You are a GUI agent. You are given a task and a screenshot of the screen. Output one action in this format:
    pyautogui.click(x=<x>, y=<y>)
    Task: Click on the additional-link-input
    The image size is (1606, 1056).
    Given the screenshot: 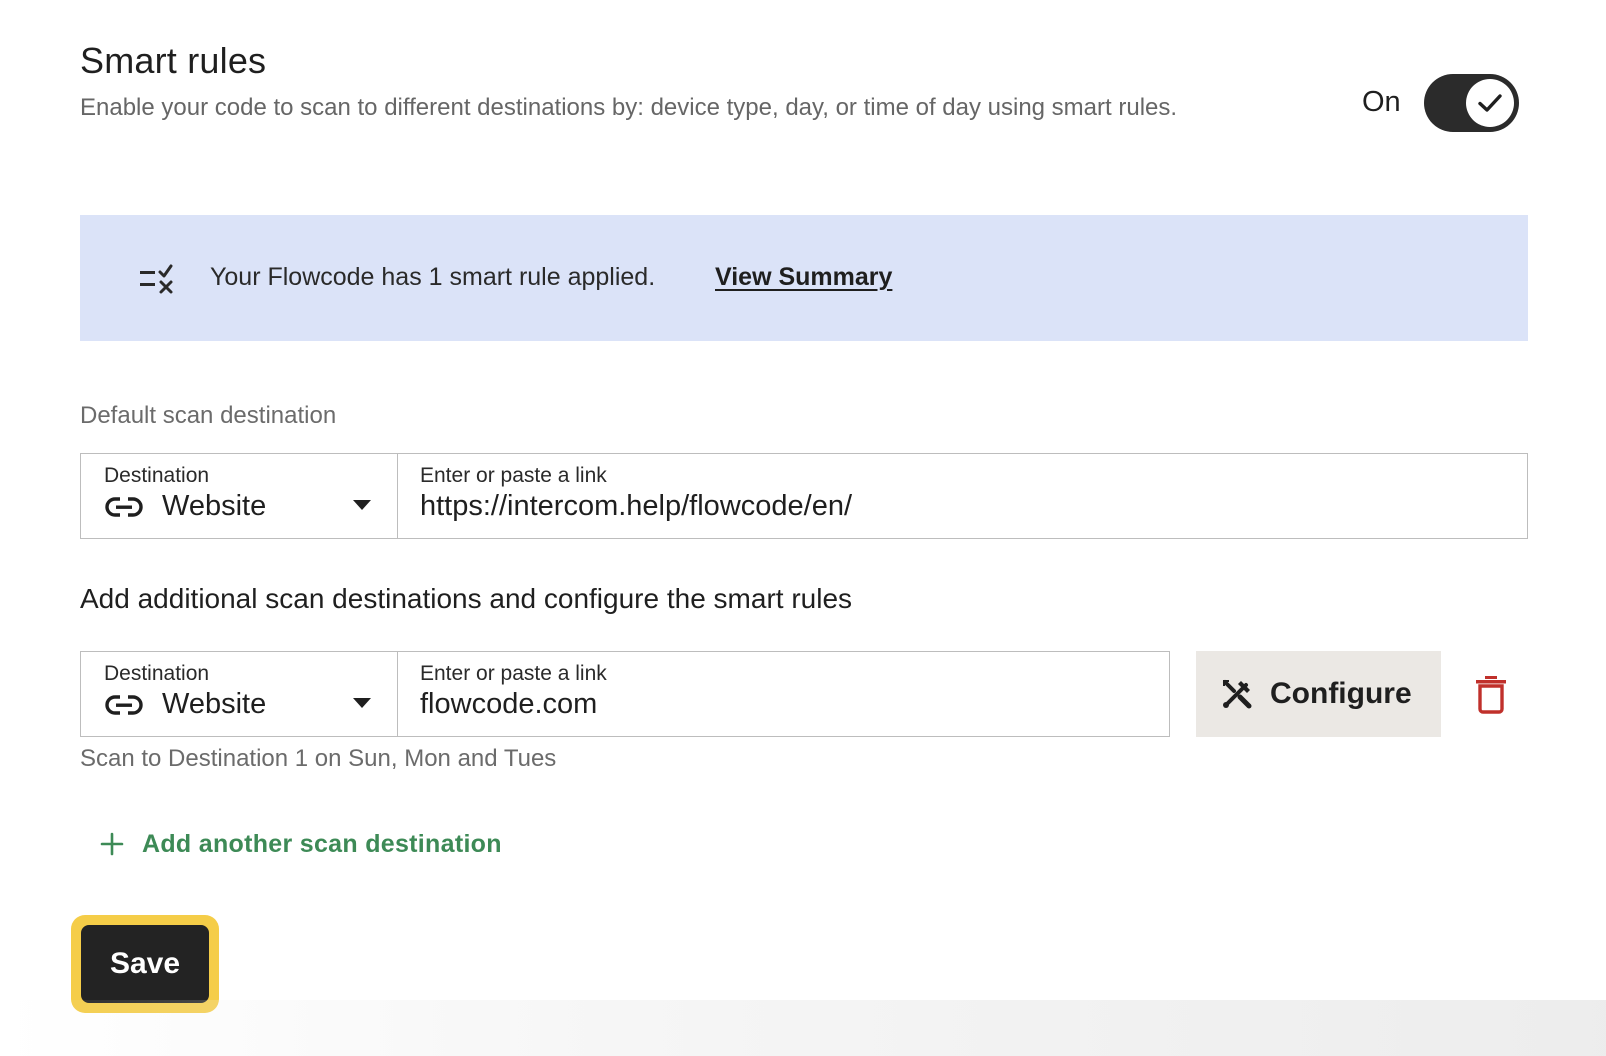 What is the action you would take?
    pyautogui.click(x=767, y=704)
    